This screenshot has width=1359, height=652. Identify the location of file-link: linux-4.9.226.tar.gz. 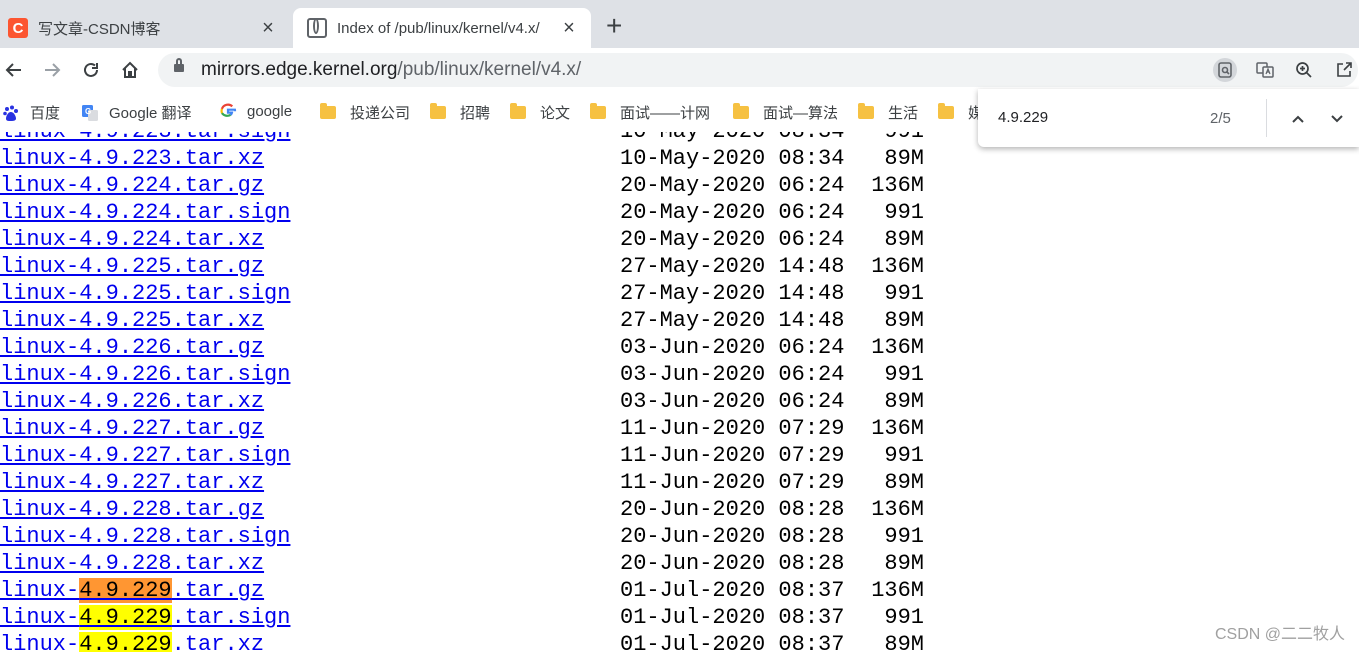
(132, 347).